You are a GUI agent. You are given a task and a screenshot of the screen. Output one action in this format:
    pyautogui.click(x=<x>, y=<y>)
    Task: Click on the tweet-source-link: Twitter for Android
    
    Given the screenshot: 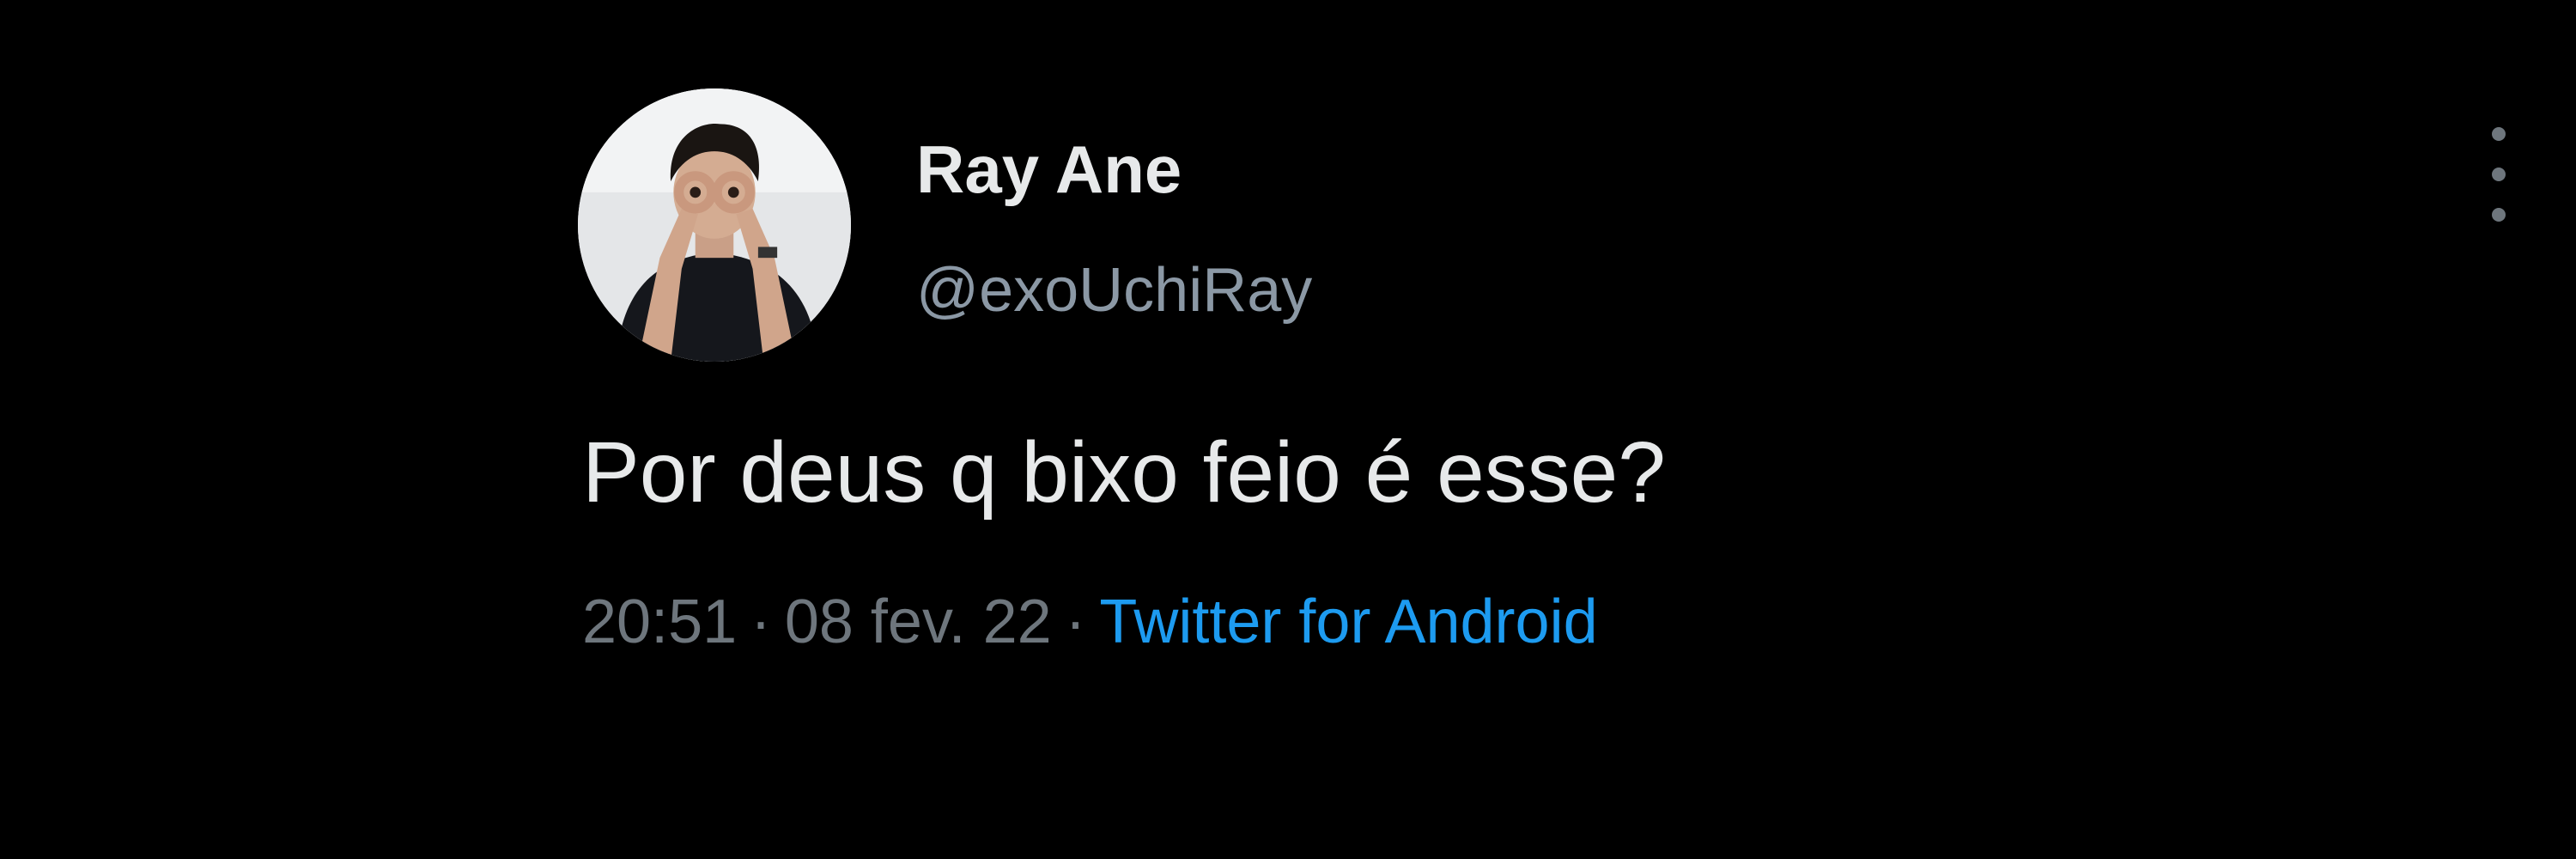 What is the action you would take?
    pyautogui.click(x=1348, y=622)
    